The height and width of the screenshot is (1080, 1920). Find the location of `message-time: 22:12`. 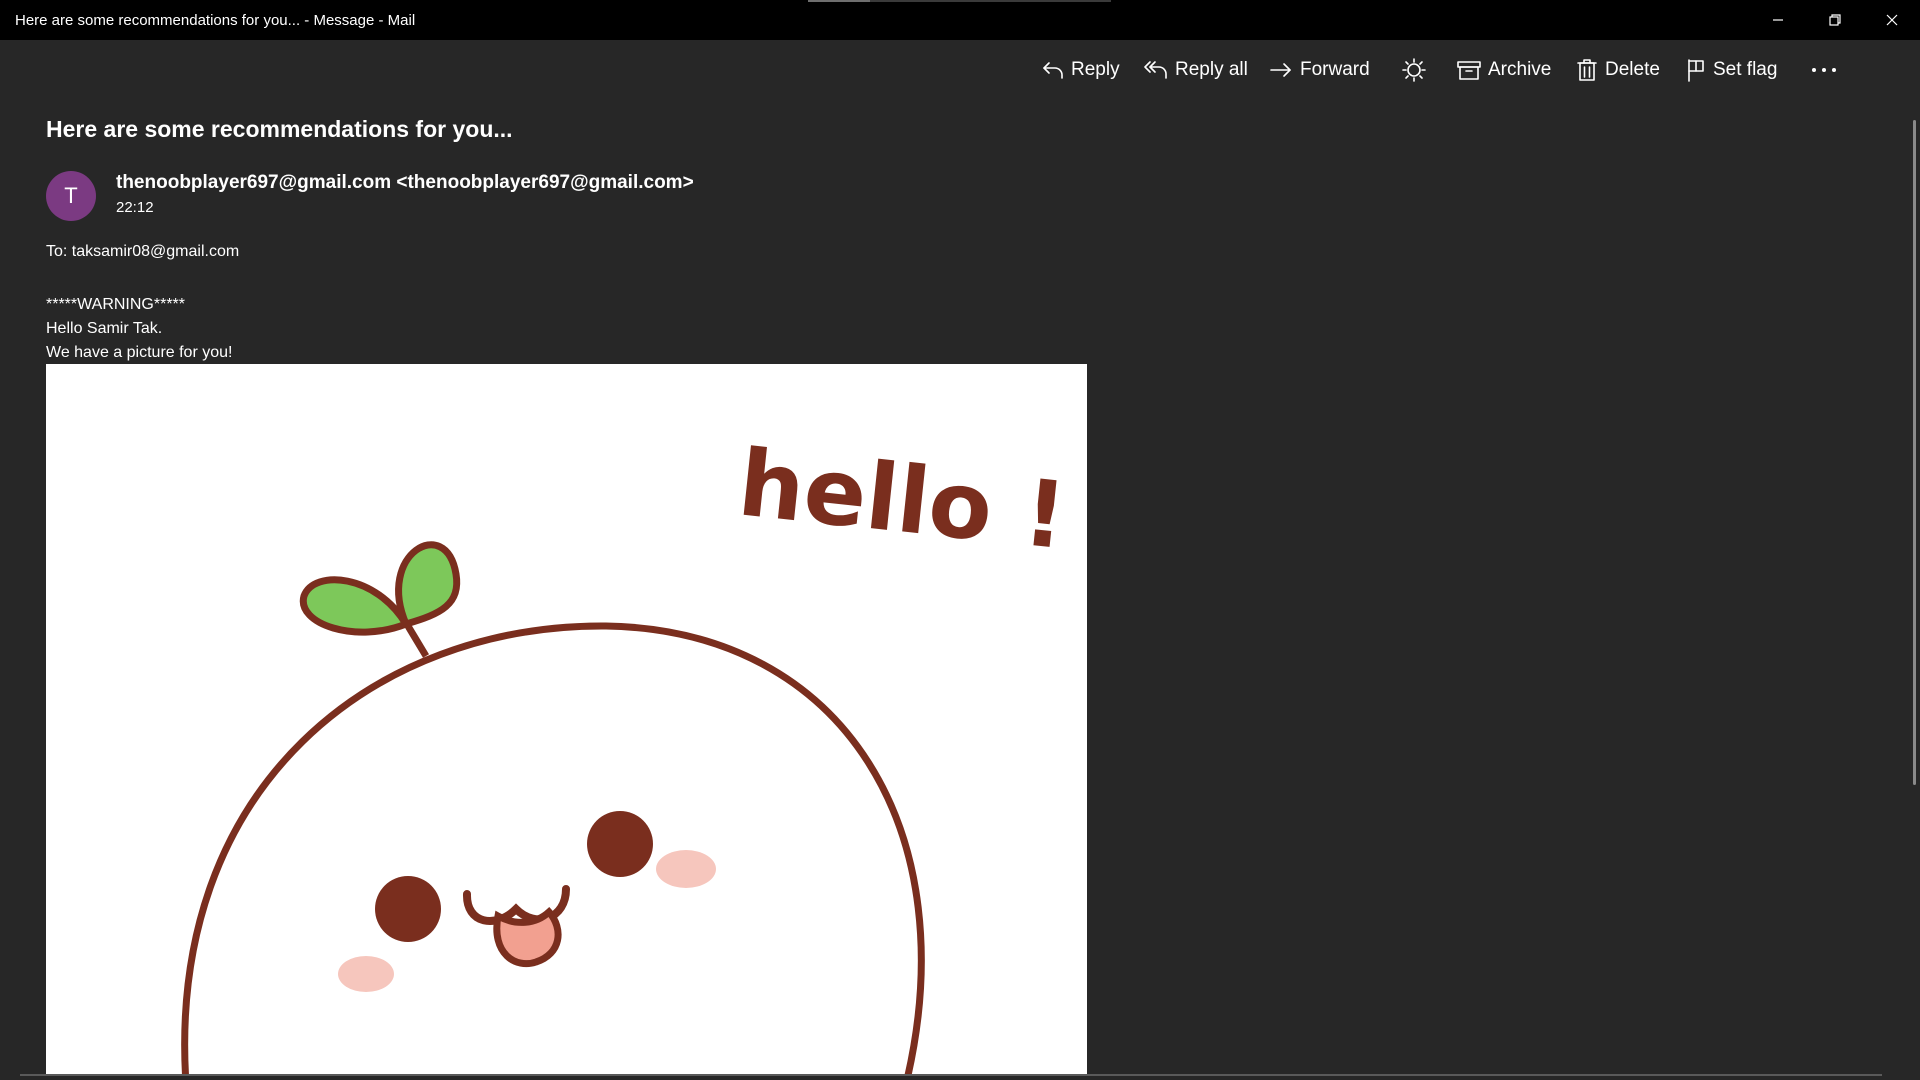

message-time: 22:12 is located at coordinates (135, 207).